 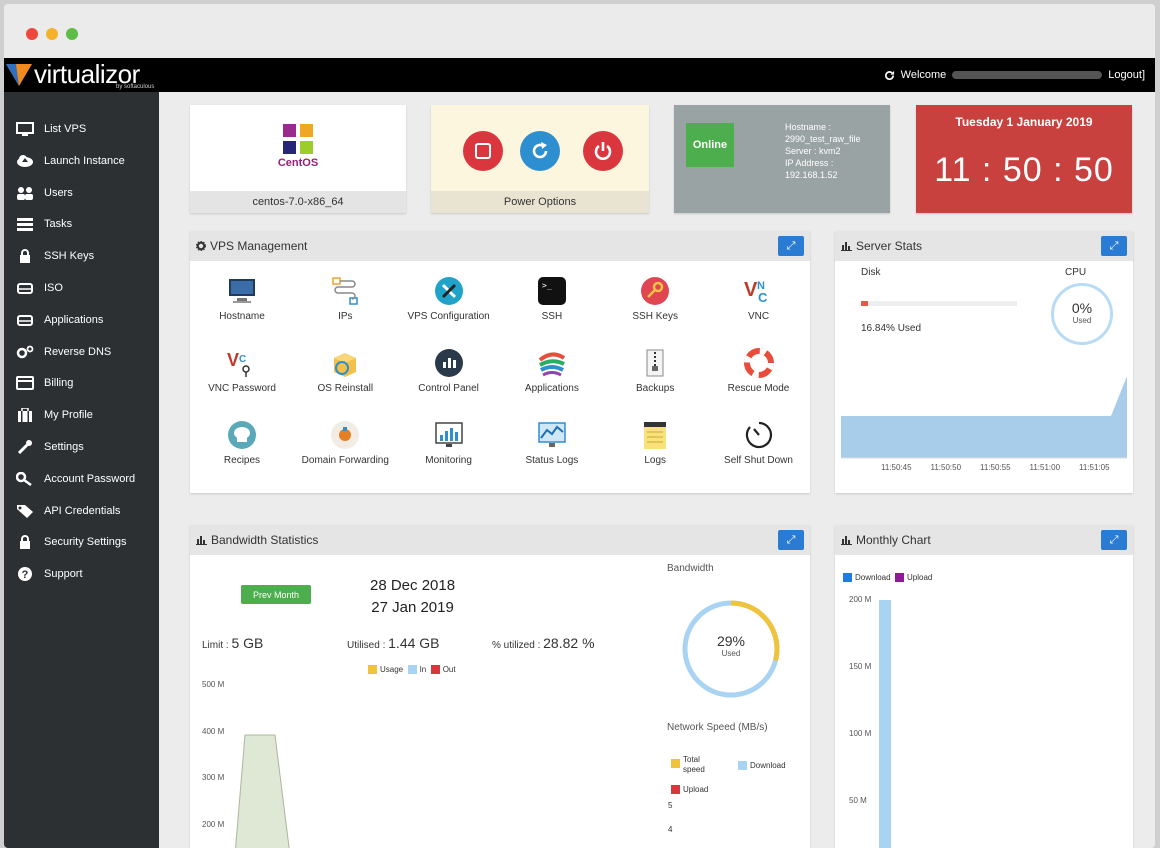 What do you see at coordinates (762, 766) in the screenshot?
I see `speed-legend-download: Download` at bounding box center [762, 766].